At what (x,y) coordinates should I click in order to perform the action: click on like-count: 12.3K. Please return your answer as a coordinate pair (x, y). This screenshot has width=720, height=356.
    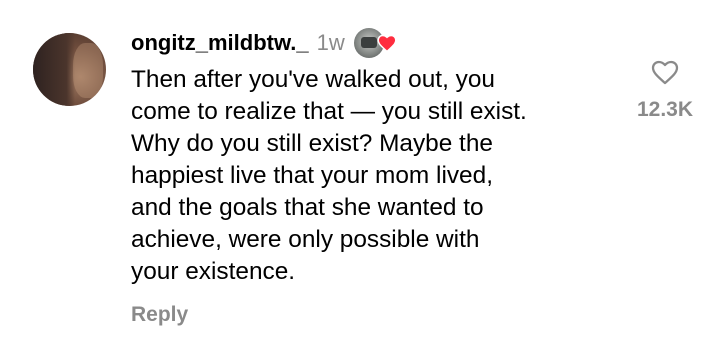
    Looking at the image, I should click on (665, 109).